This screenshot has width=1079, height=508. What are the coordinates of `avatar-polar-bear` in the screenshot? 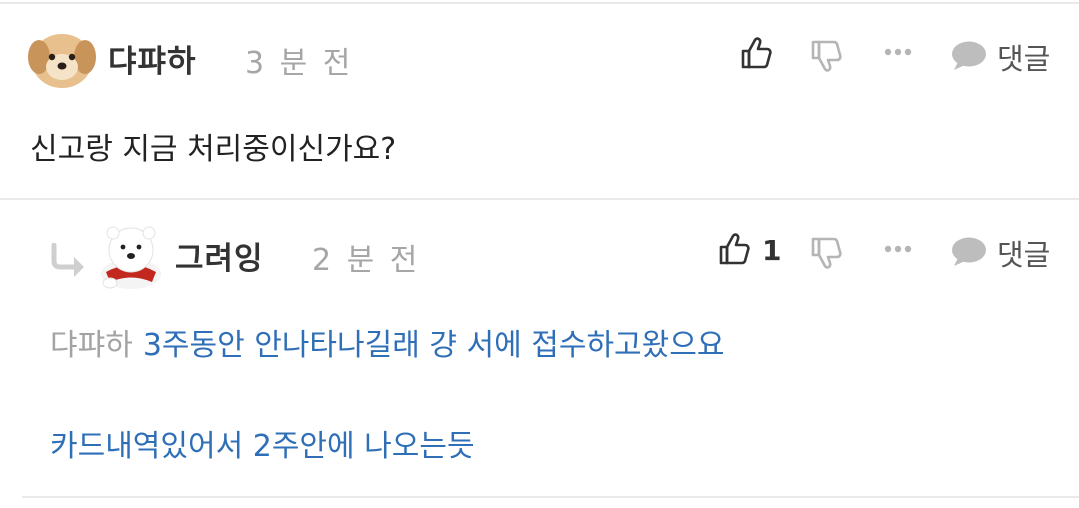 It's located at (131, 255).